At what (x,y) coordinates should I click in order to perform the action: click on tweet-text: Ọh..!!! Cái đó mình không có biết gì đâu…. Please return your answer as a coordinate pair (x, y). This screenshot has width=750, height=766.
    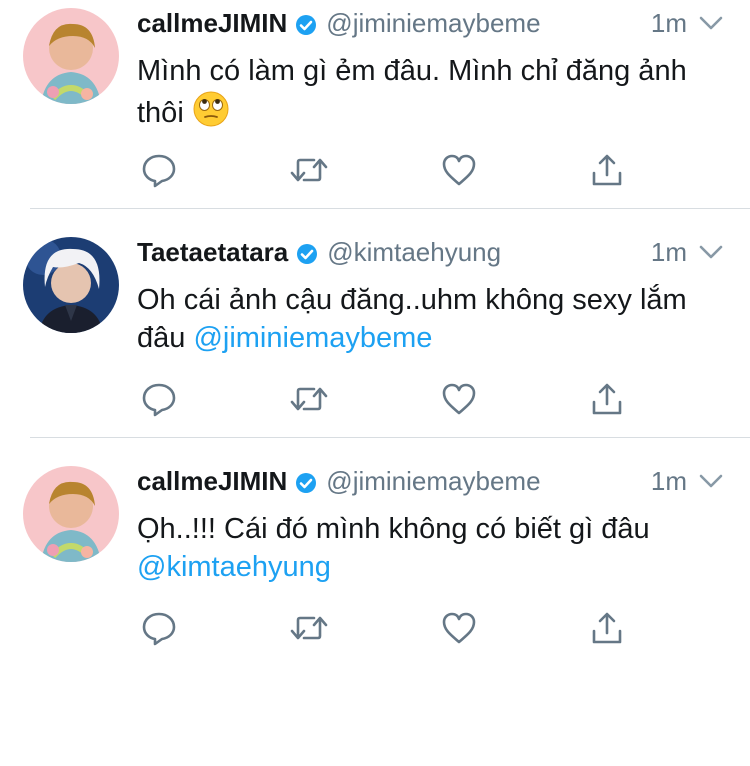
    Looking at the image, I should click on (417, 548).